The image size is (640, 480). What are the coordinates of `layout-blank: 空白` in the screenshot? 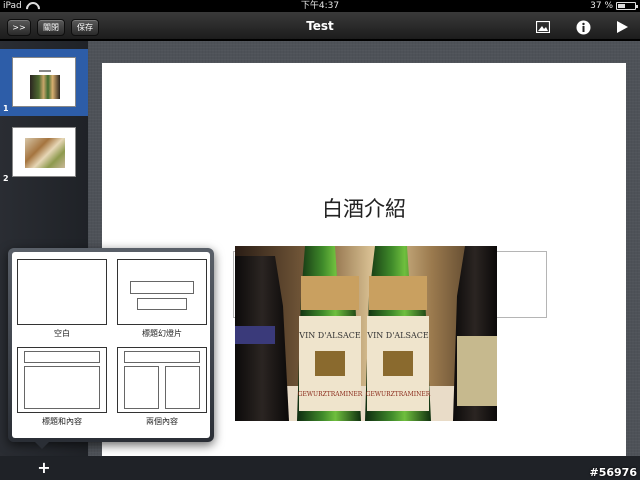 It's located at (62, 299).